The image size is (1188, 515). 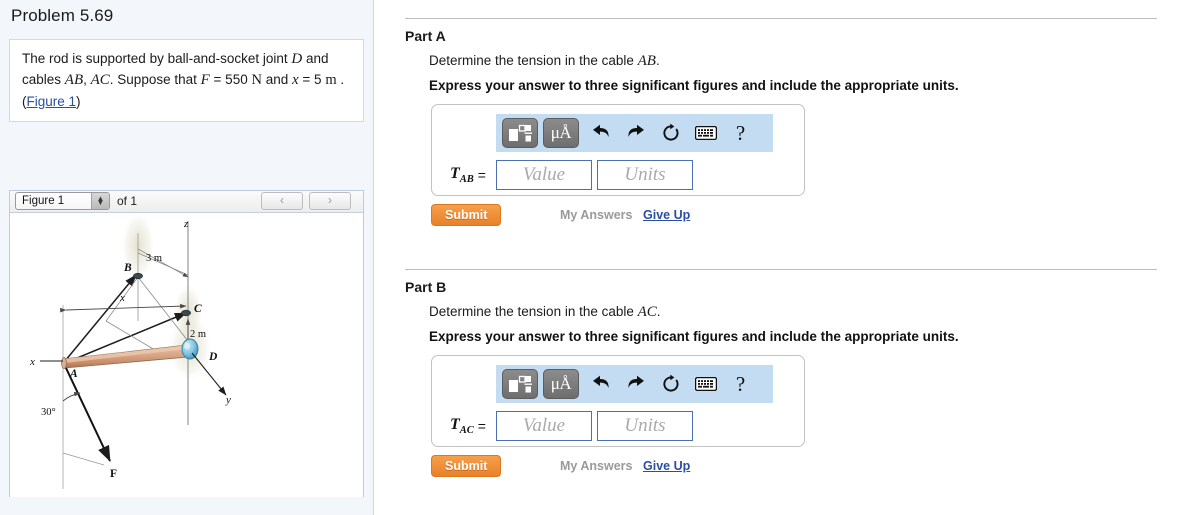 What do you see at coordinates (74, 80) in the screenshot?
I see `symbol-cable-ab: AB` at bounding box center [74, 80].